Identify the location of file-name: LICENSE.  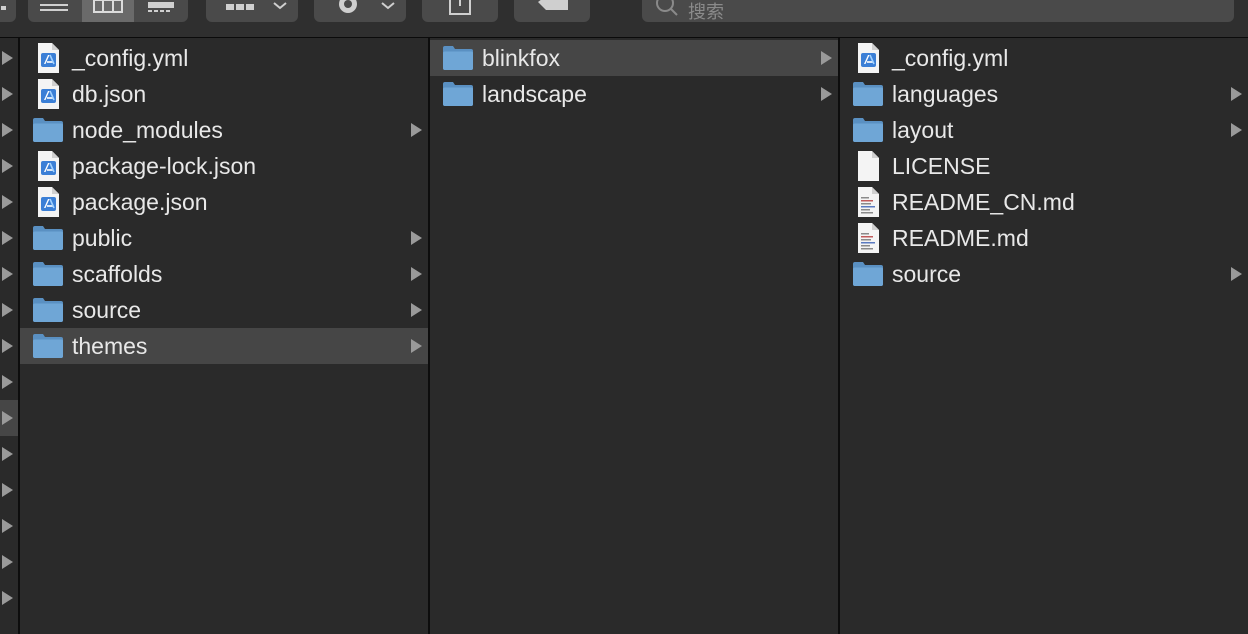
(941, 165).